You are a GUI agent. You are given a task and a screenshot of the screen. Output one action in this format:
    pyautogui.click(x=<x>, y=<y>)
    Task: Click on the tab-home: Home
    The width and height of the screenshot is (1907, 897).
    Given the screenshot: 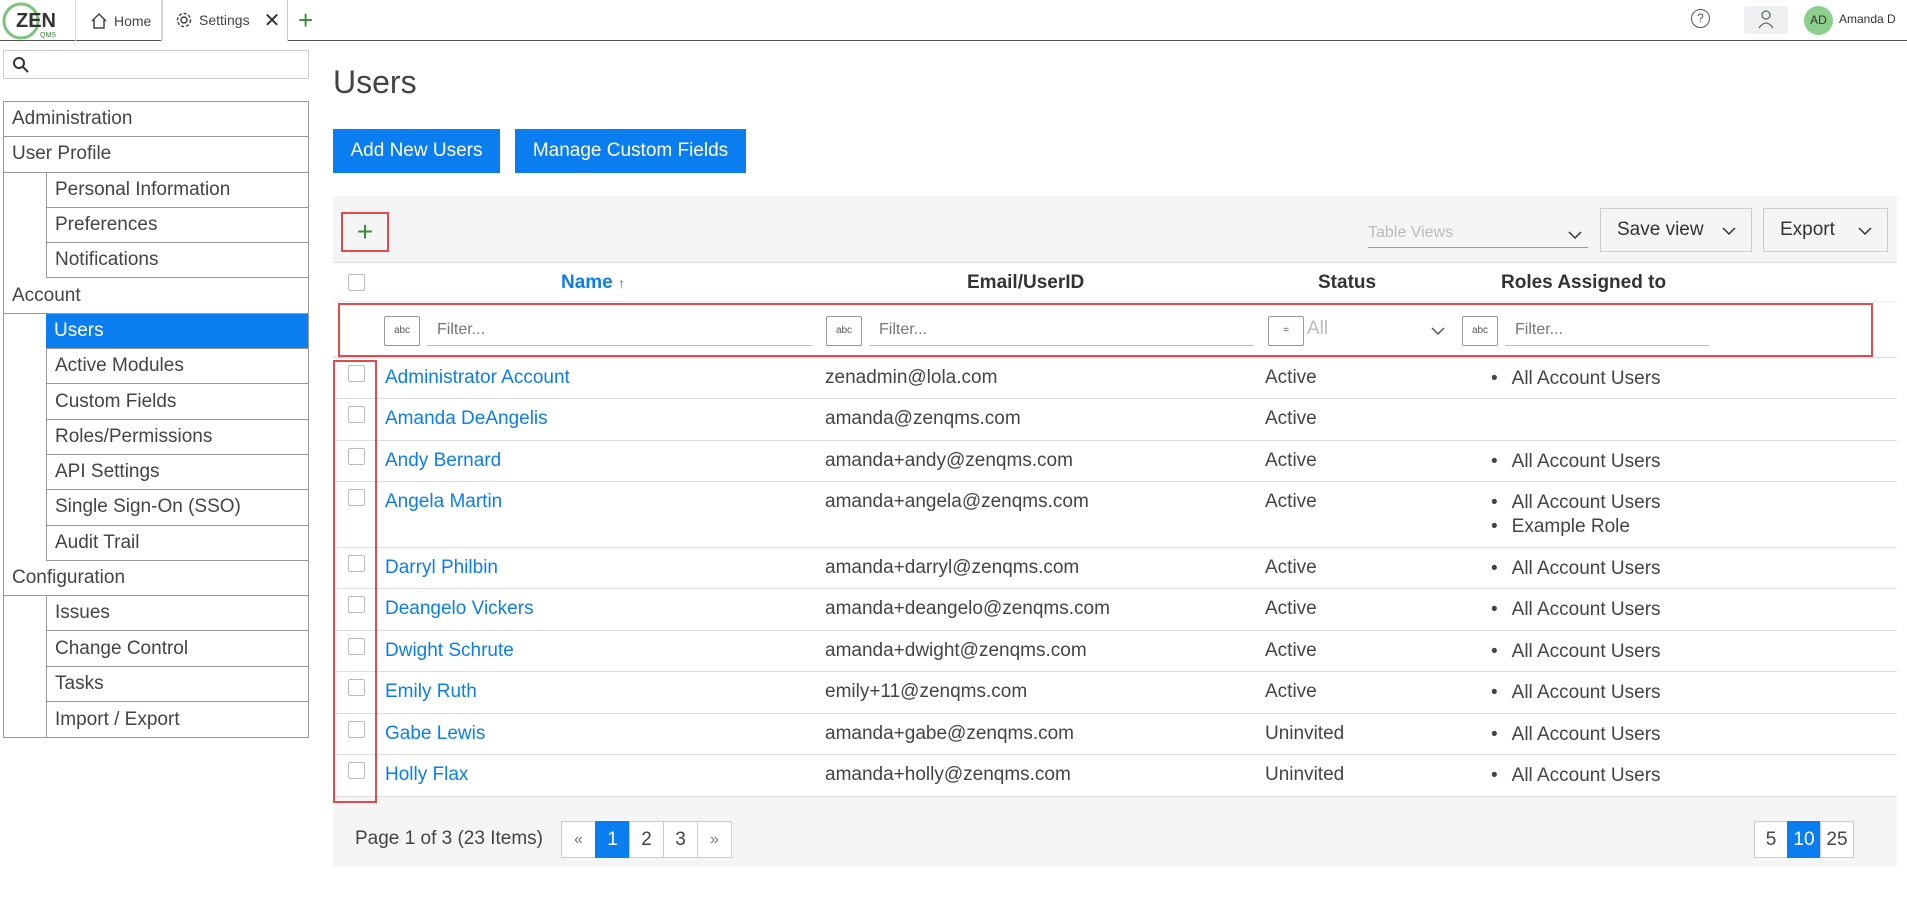 What is the action you would take?
    pyautogui.click(x=118, y=20)
    